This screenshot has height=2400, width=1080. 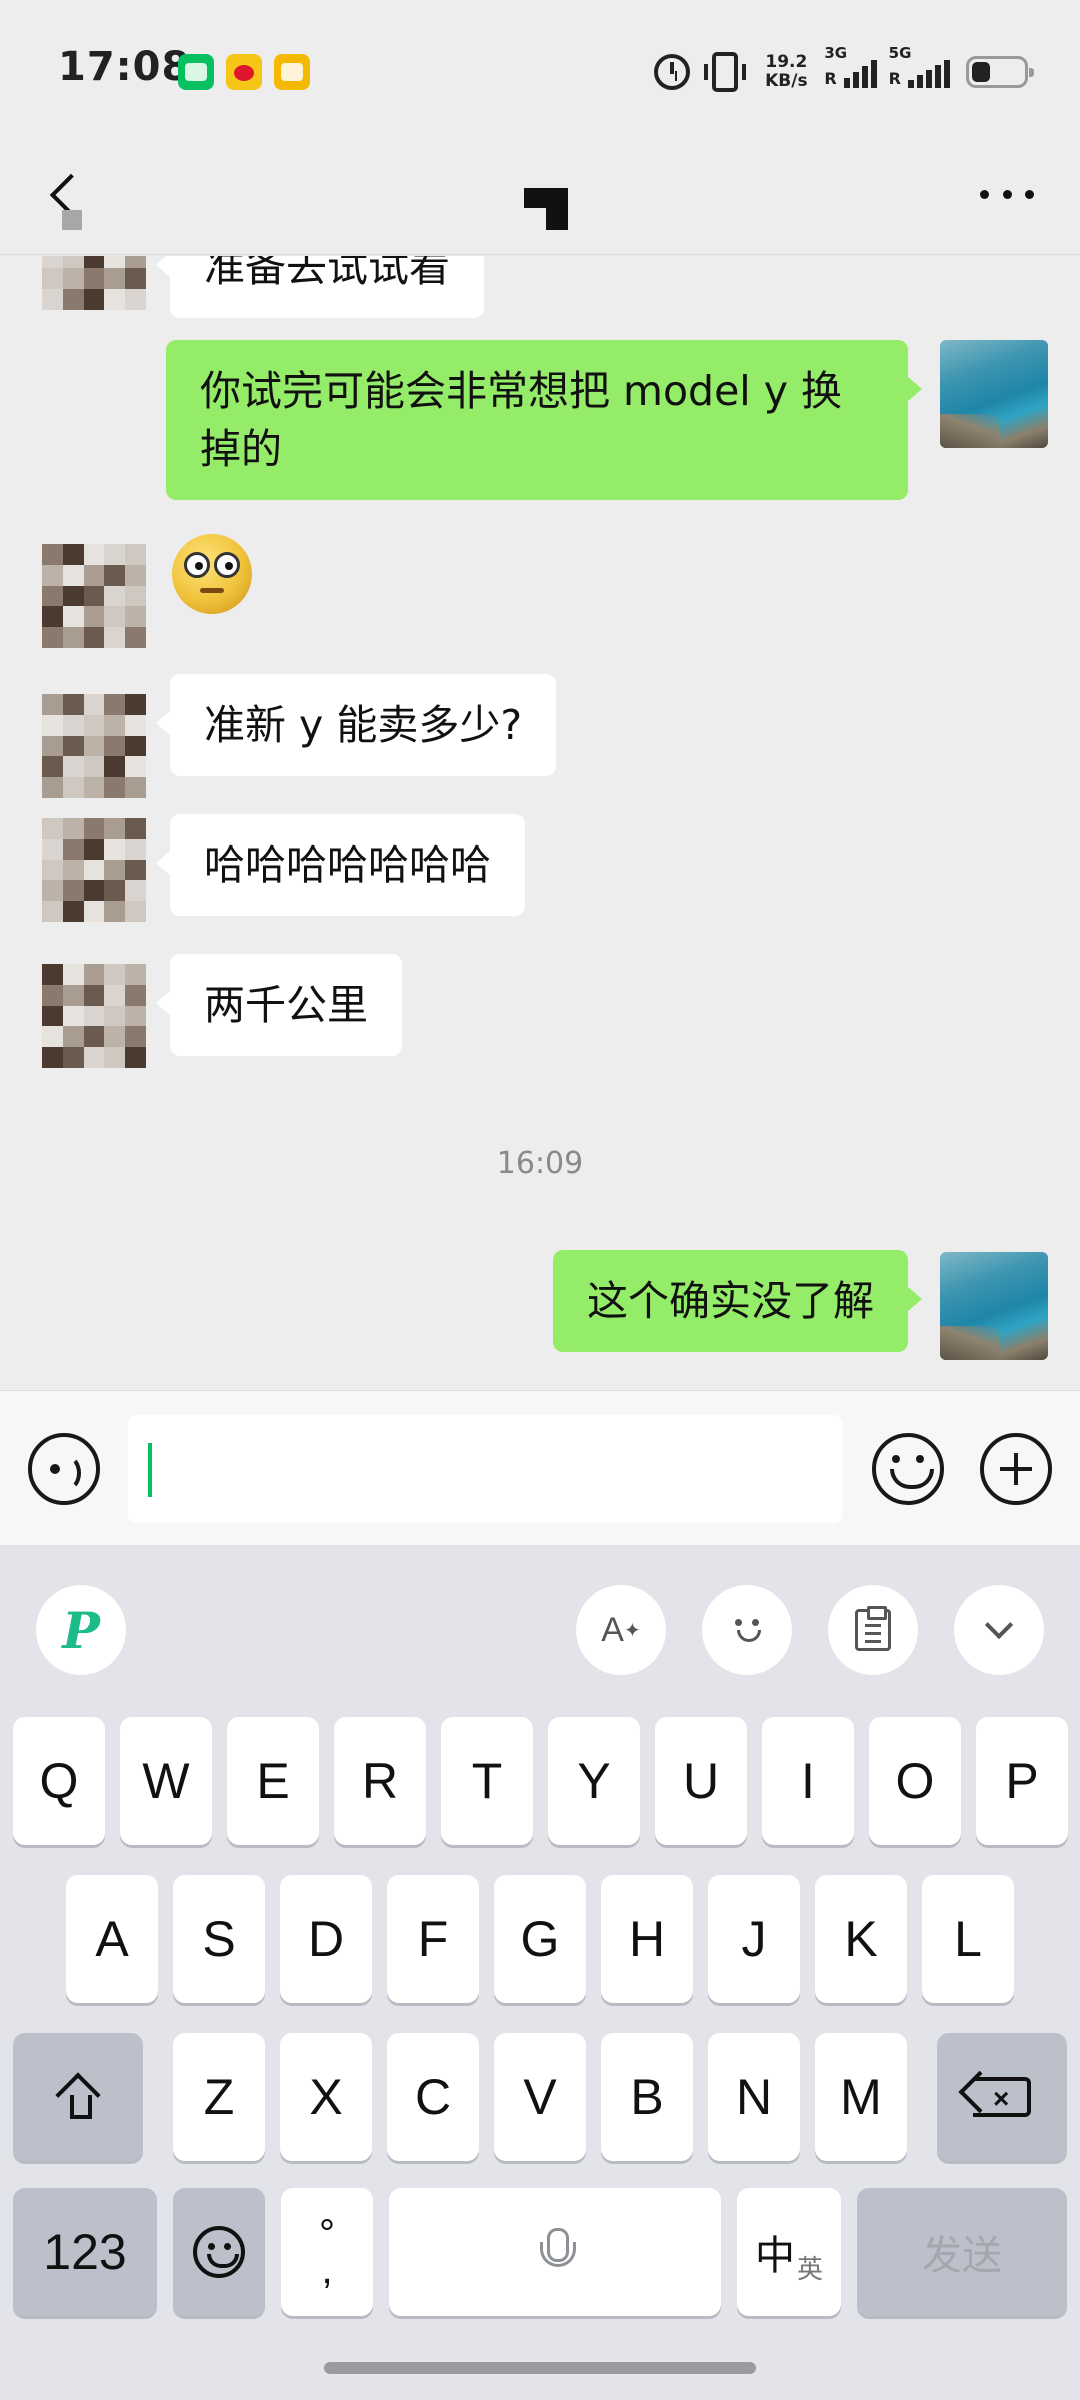 I want to click on shift-icon, so click(x=78, y=2097).